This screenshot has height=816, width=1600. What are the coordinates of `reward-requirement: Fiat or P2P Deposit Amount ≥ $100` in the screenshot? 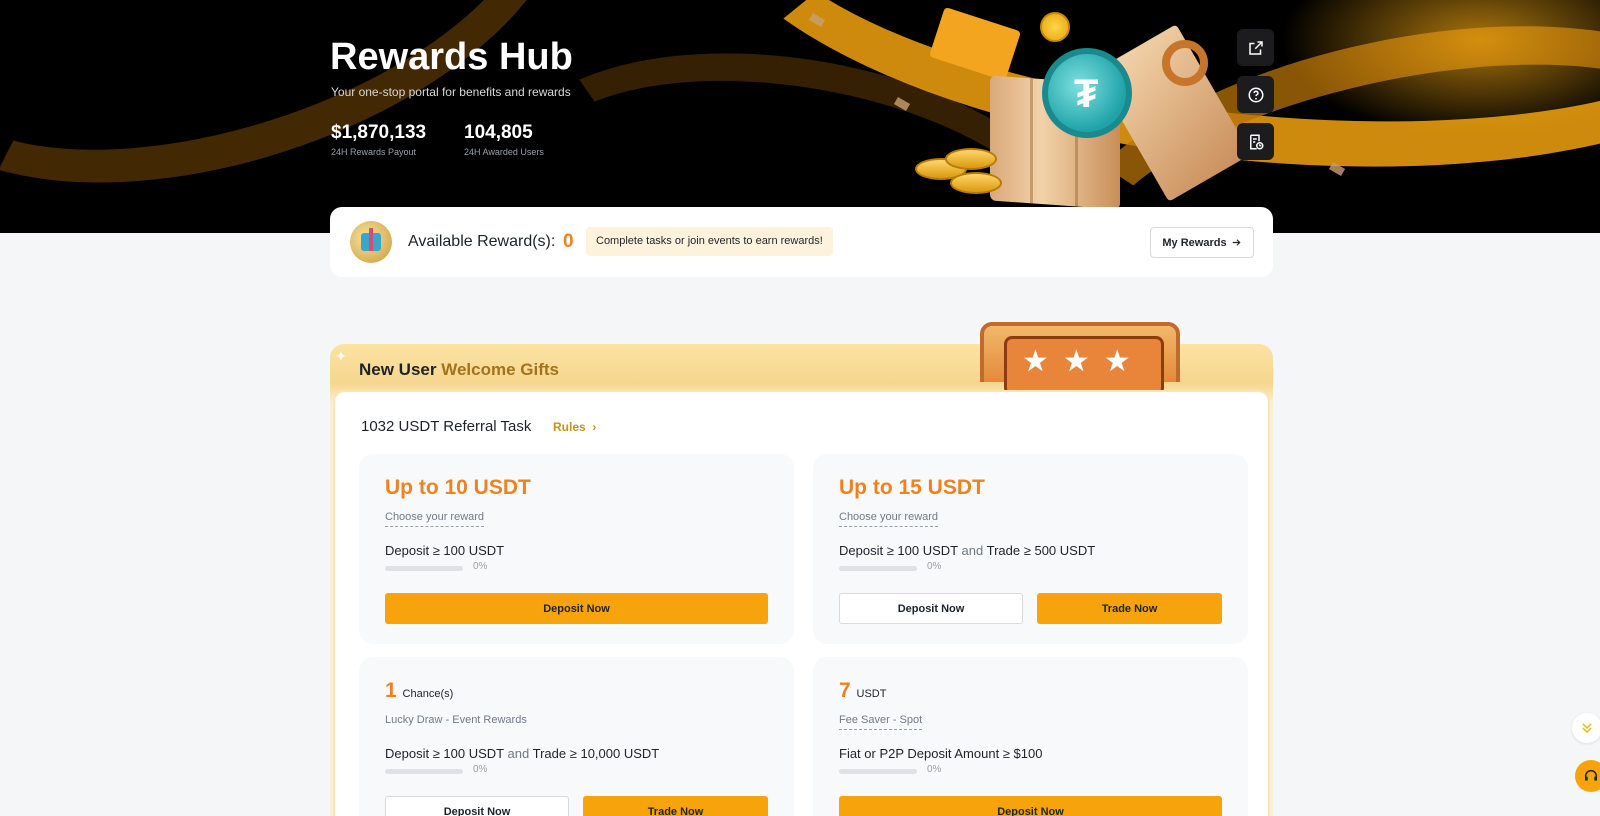 It's located at (940, 753).